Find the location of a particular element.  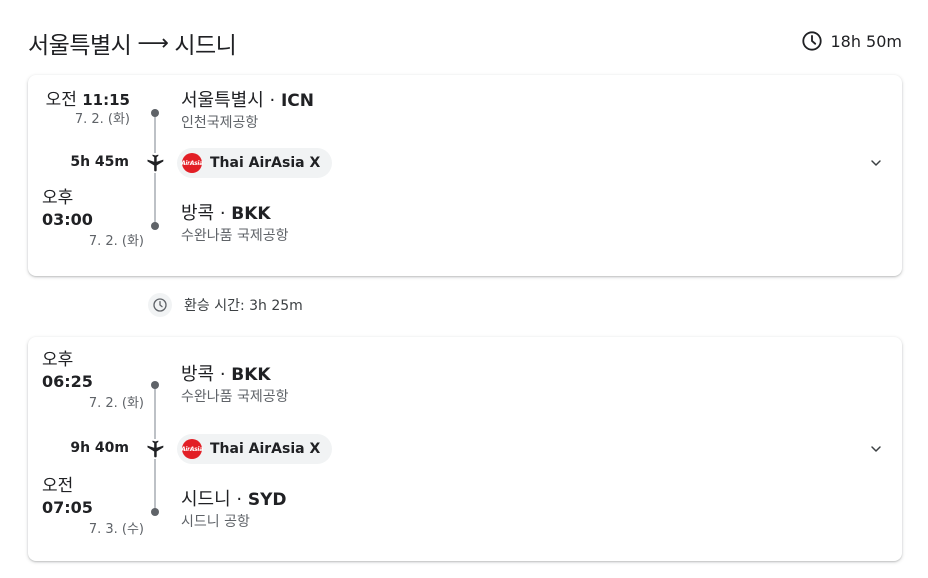

arrival-ampm: 오후 is located at coordinates (58, 198).